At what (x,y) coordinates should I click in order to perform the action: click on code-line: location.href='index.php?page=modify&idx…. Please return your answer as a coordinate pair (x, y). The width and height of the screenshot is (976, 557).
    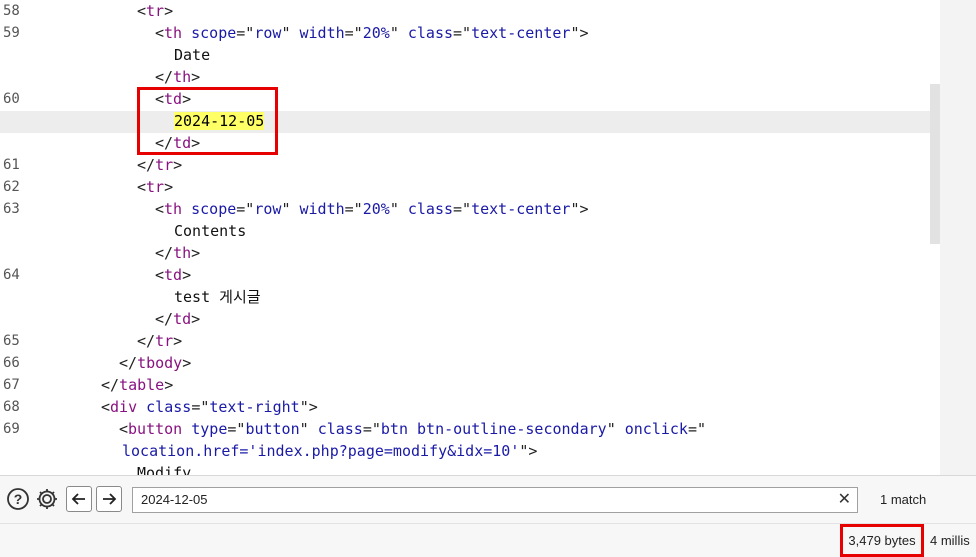
    Looking at the image, I should click on (470, 451).